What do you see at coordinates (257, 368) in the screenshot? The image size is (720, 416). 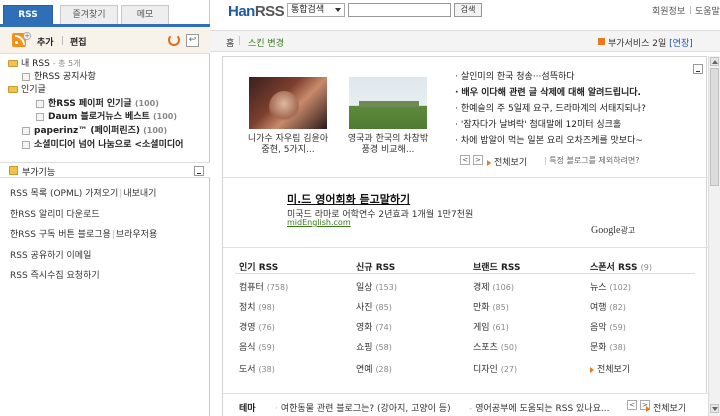 I see `category-item: 도서 (38)` at bounding box center [257, 368].